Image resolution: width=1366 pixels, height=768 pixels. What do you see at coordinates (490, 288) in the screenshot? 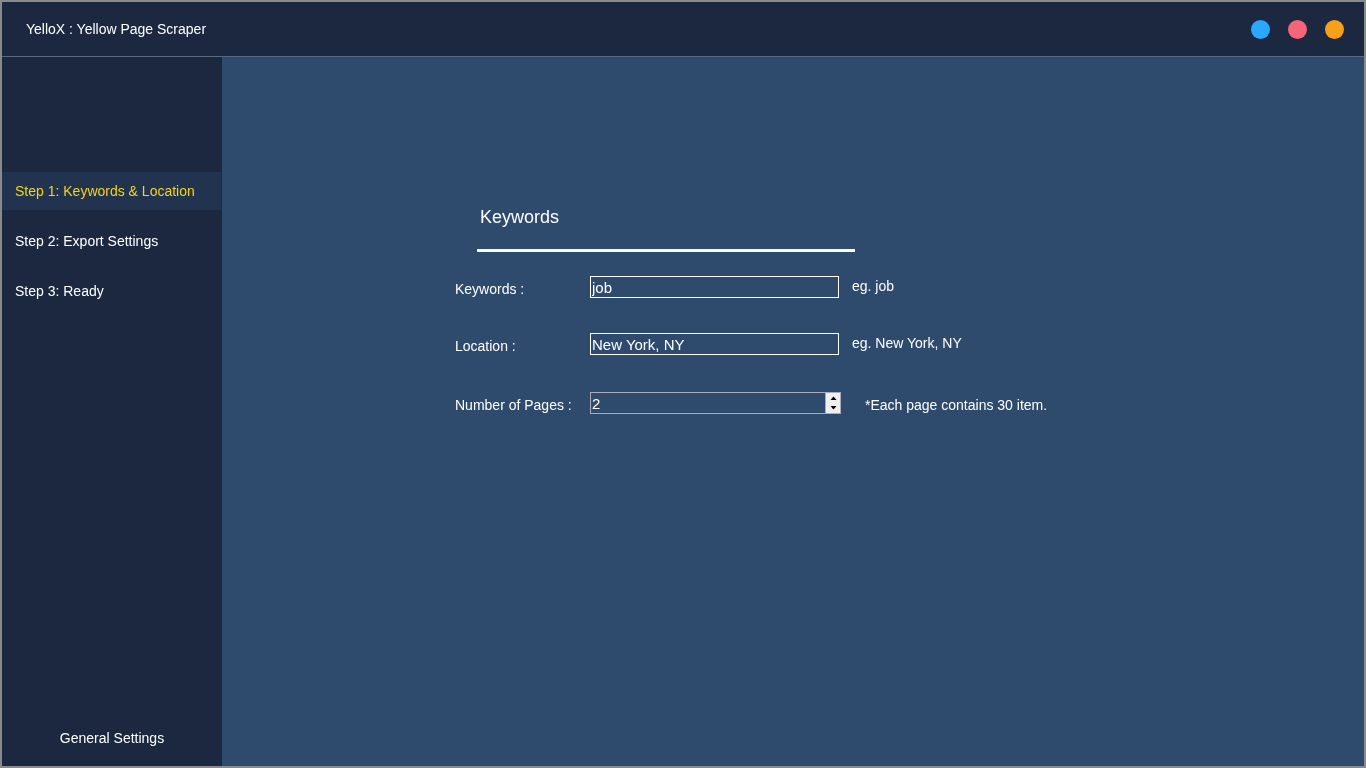
I see `field-label: Keywords :` at bounding box center [490, 288].